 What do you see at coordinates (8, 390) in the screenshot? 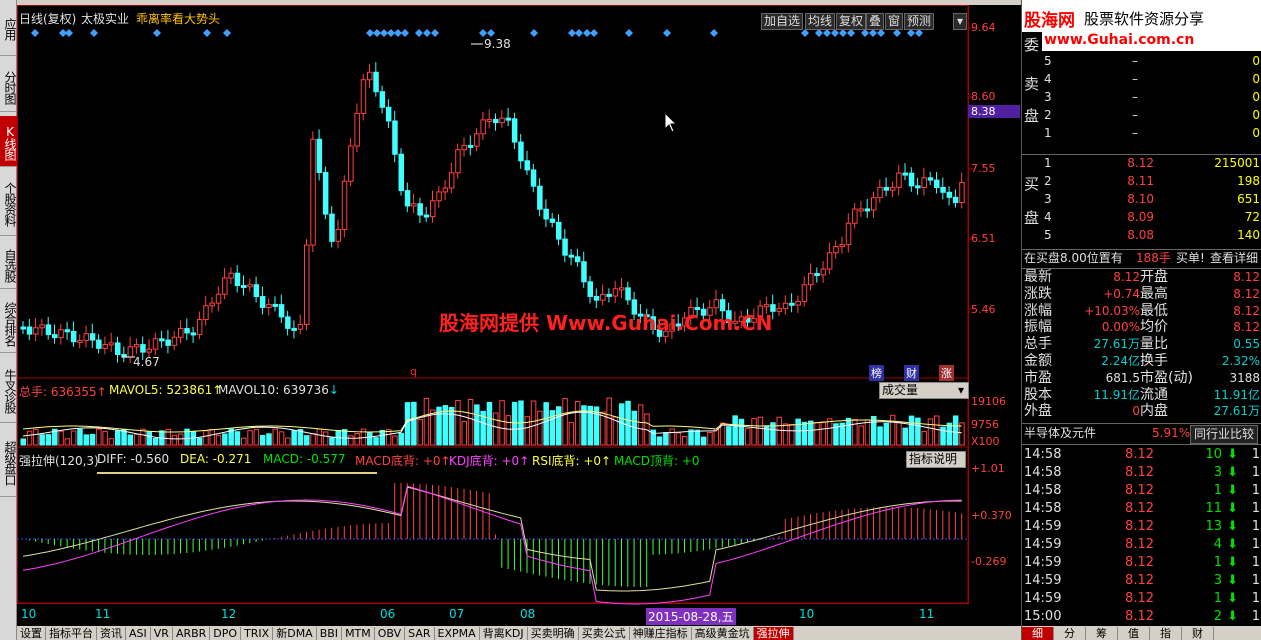
I see `sidebar-tab: 牛叉诊股` at bounding box center [8, 390].